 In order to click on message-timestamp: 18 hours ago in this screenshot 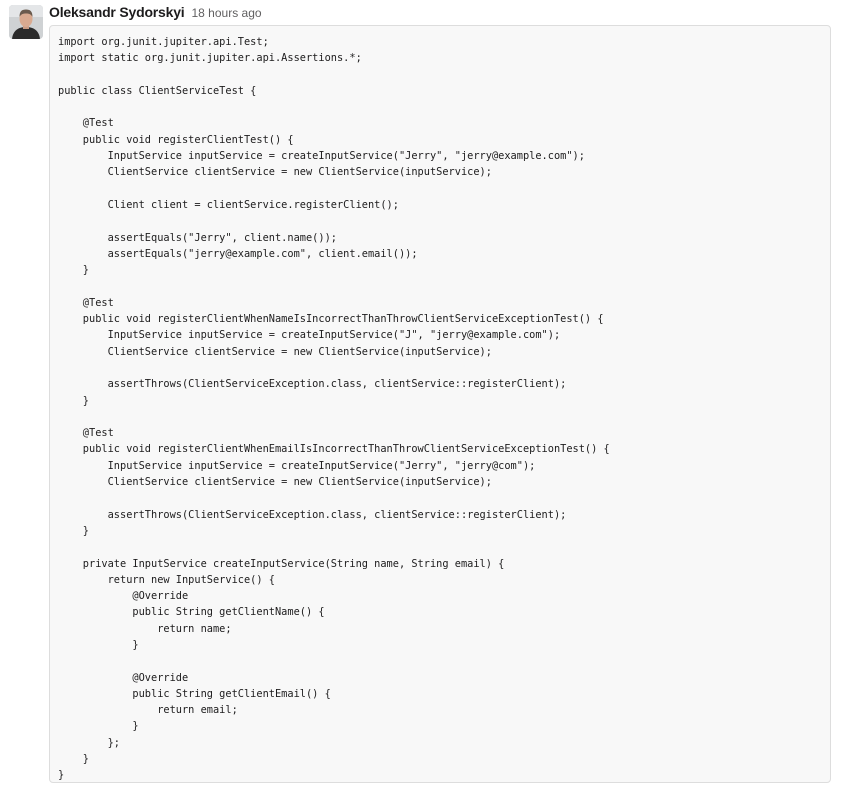, I will do `click(227, 13)`.